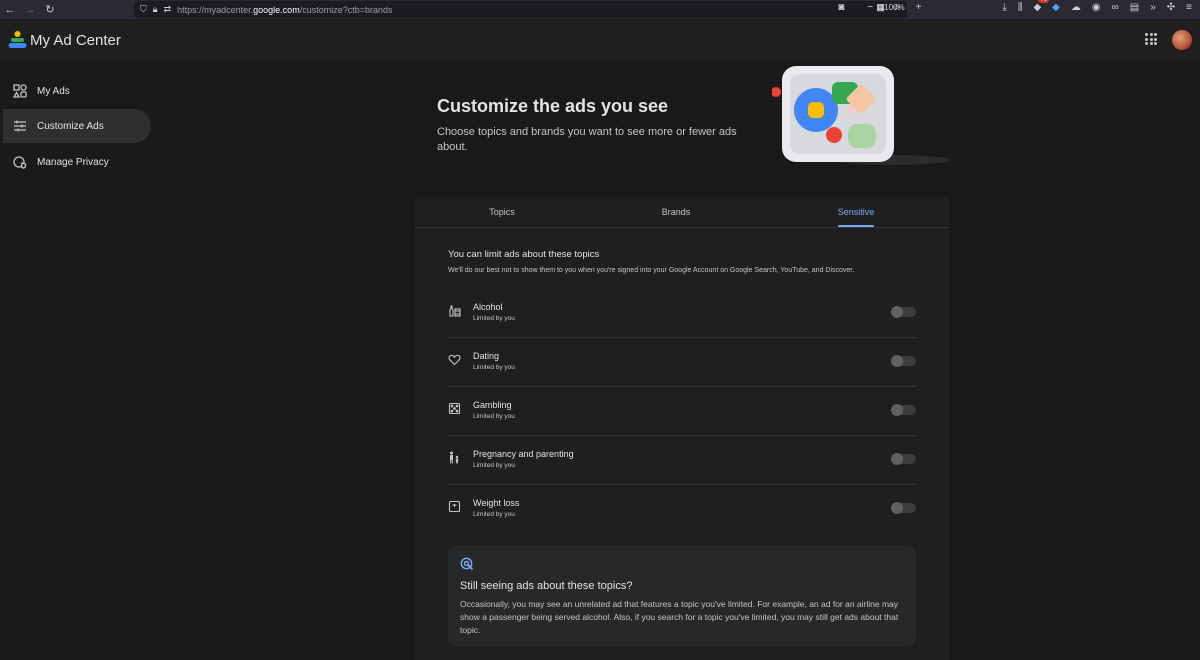 The image size is (1200, 660). Describe the element at coordinates (143, 9) in the screenshot. I see `shield-icon: ⛉` at that location.